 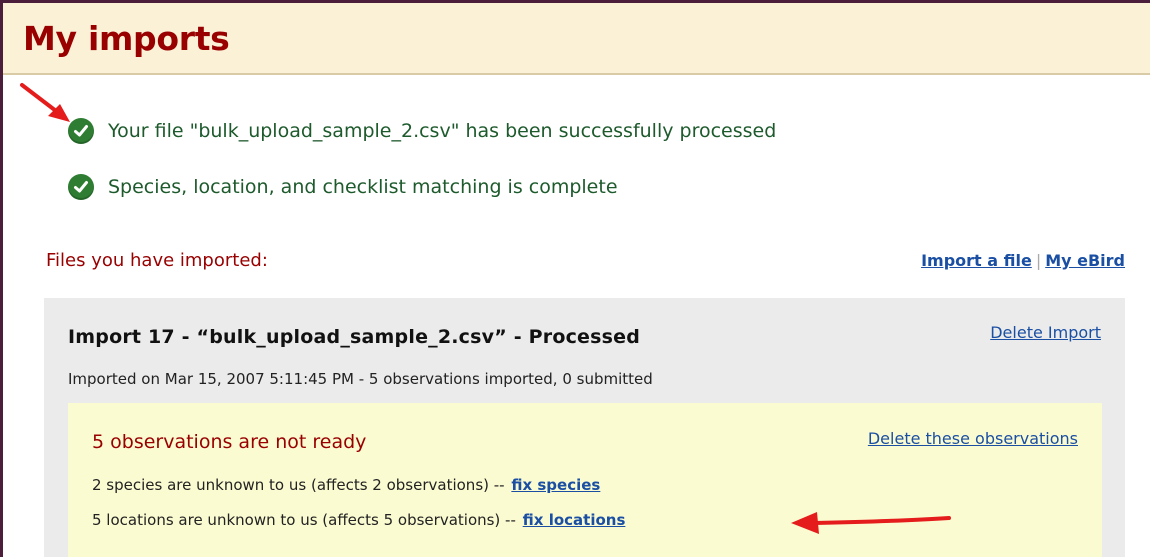 What do you see at coordinates (871, 523) in the screenshot?
I see `annotation-arrow-icon` at bounding box center [871, 523].